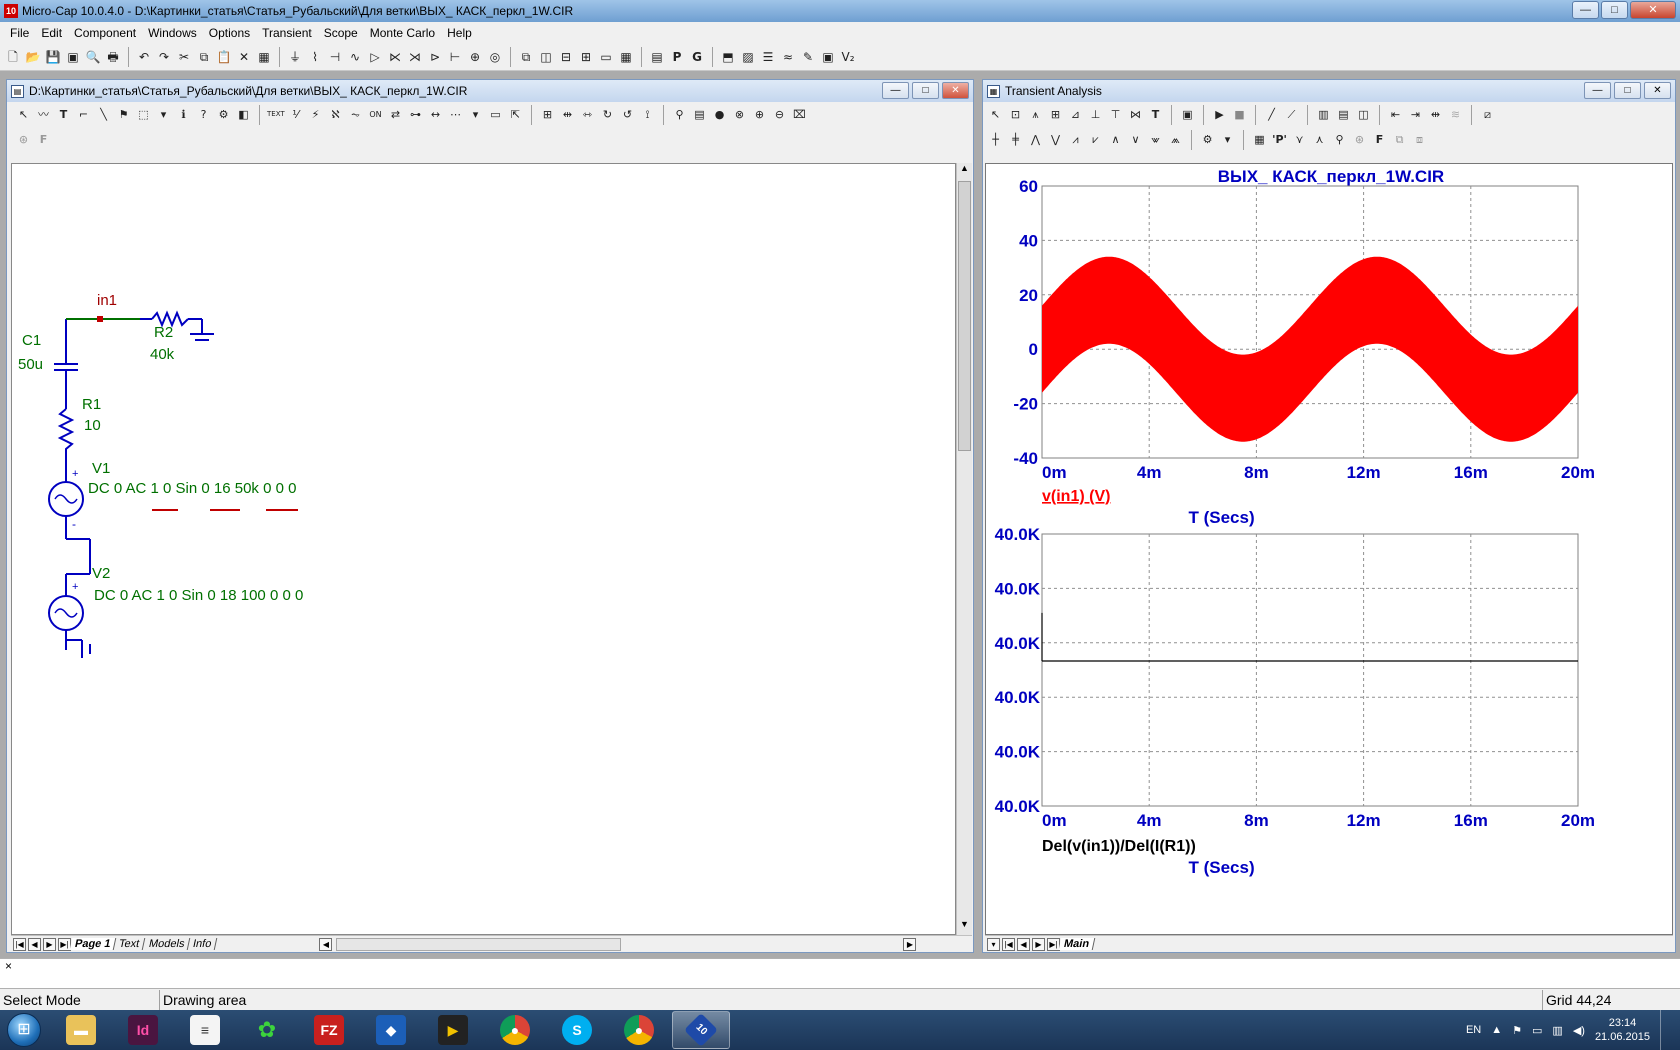 The height and width of the screenshot is (1050, 1680). What do you see at coordinates (566, 57) in the screenshot?
I see `tile-horizontal-icon: ⊟` at bounding box center [566, 57].